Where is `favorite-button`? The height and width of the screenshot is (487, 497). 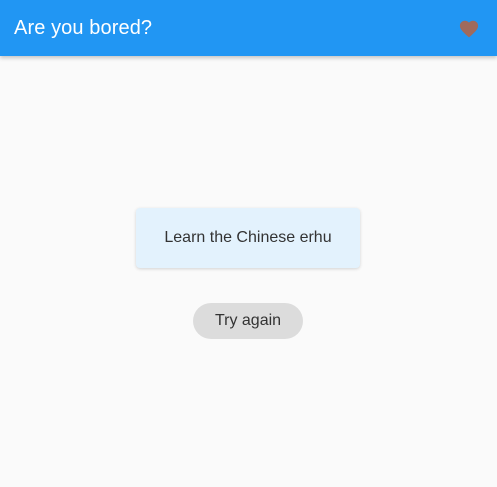
favorite-button is located at coordinates (469, 28).